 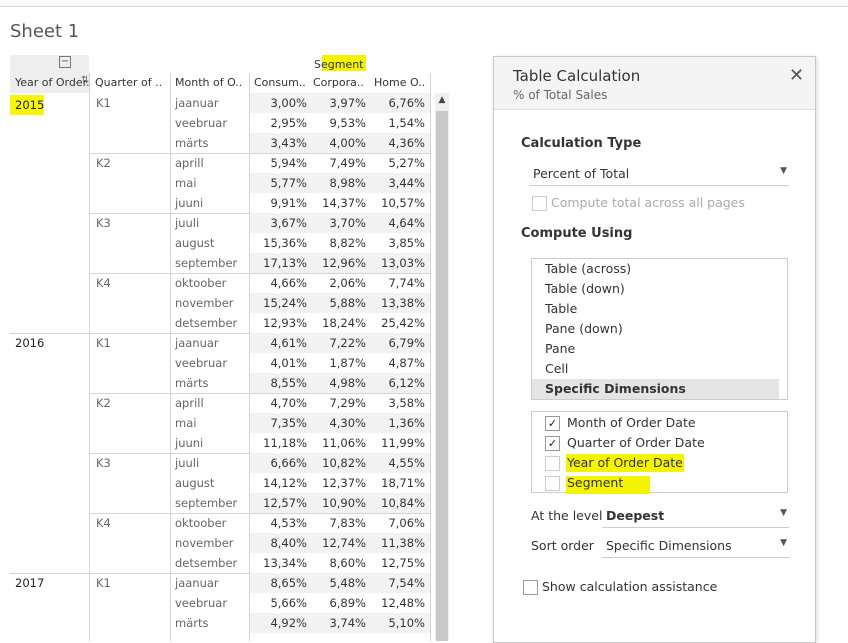 I want to click on value-cell: 25,42%, so click(x=398, y=323).